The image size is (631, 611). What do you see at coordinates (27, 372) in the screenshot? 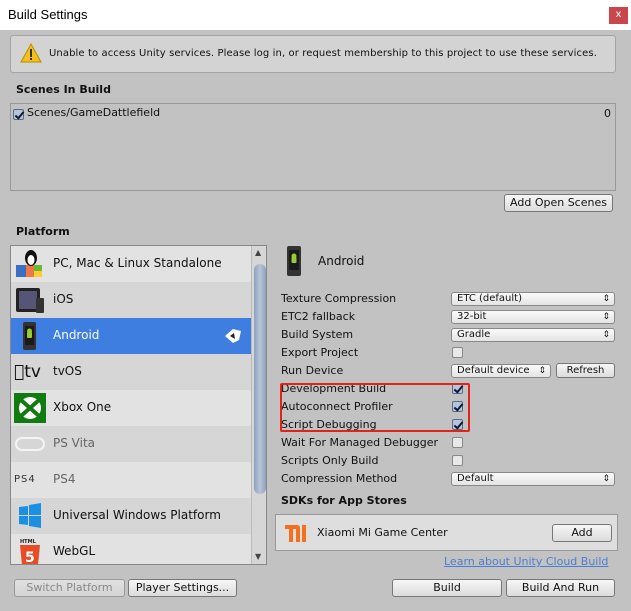
I see `tvos-icon: tv` at bounding box center [27, 372].